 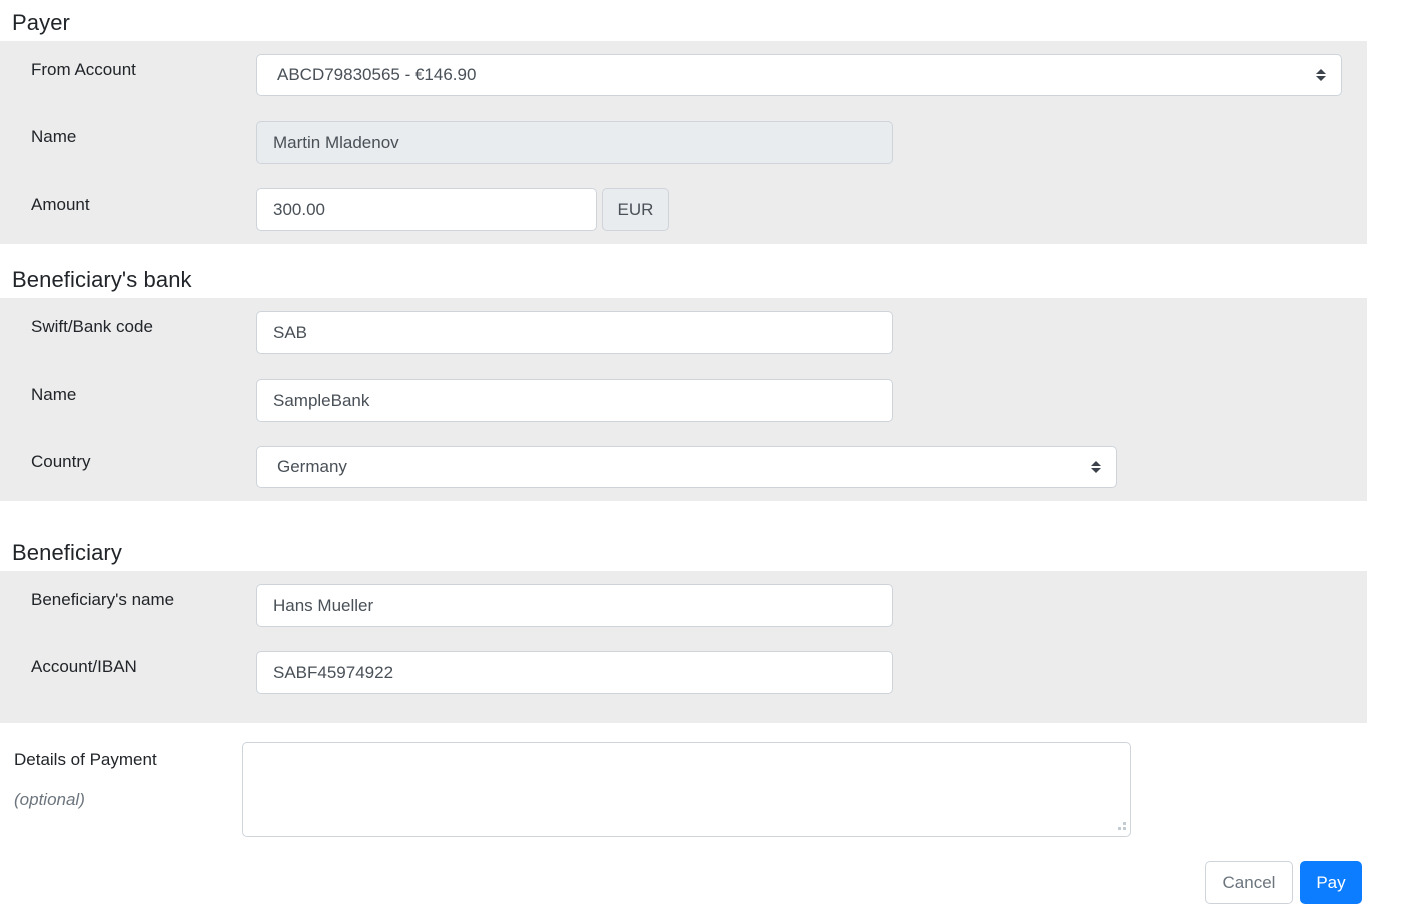 I want to click on textarea-details-of-payment, so click(x=686, y=789).